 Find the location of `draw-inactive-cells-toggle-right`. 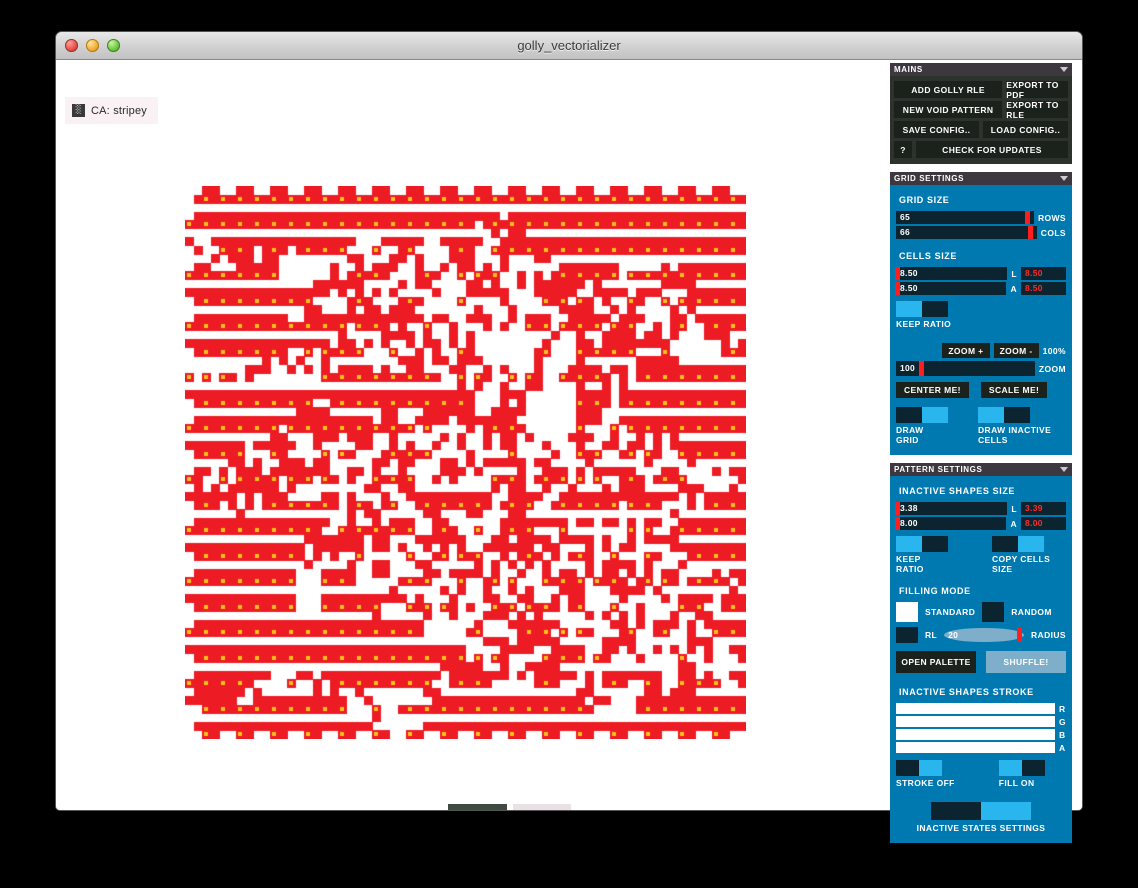

draw-inactive-cells-toggle-right is located at coordinates (1017, 415).